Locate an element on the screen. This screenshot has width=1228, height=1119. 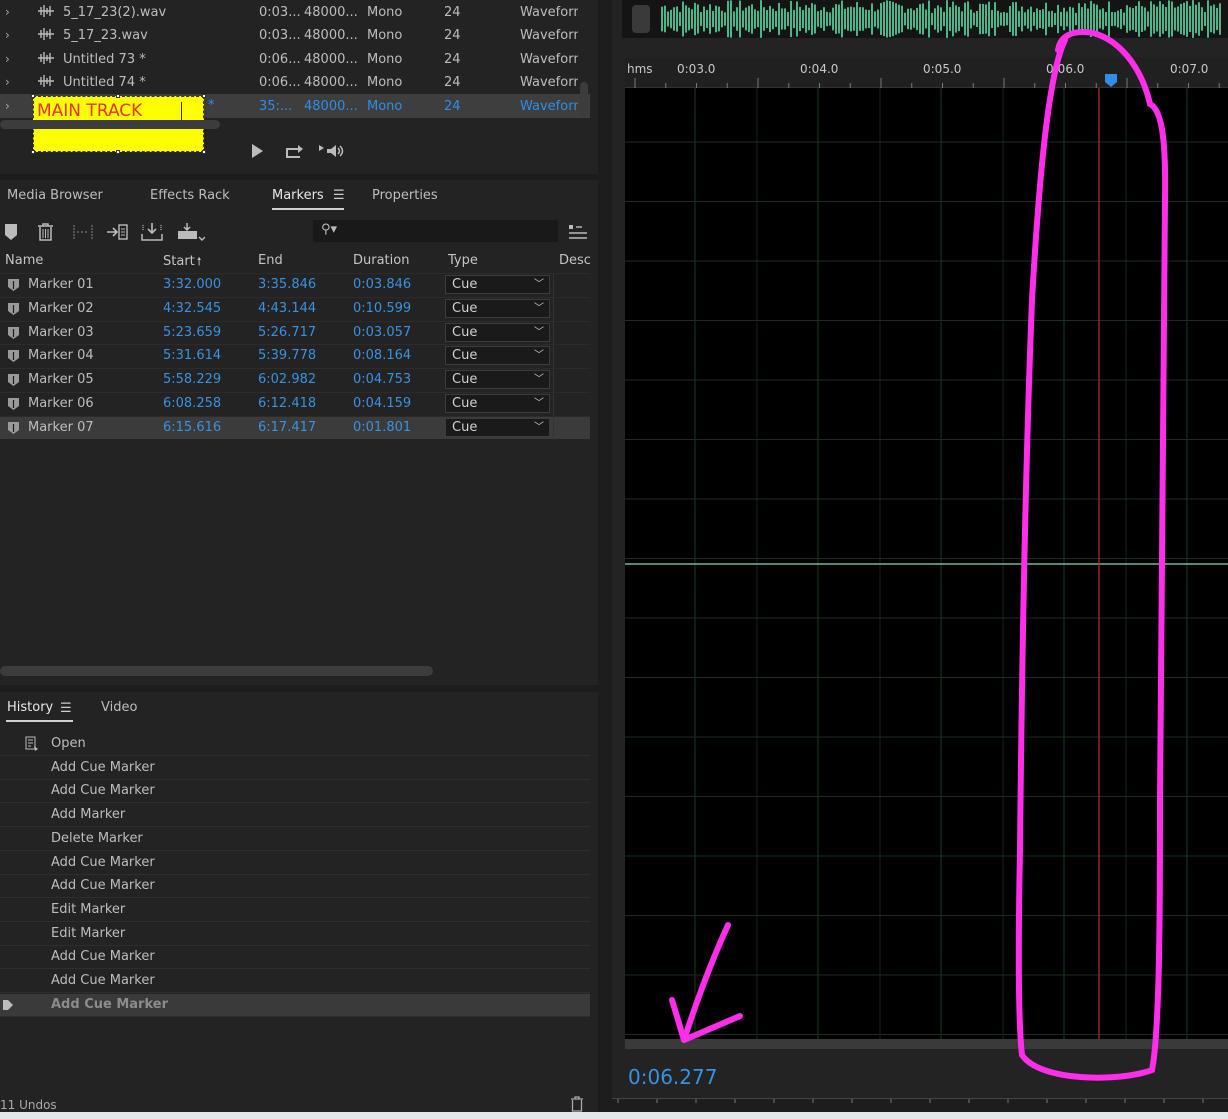
marker-start: 5:58.229 is located at coordinates (192, 379).